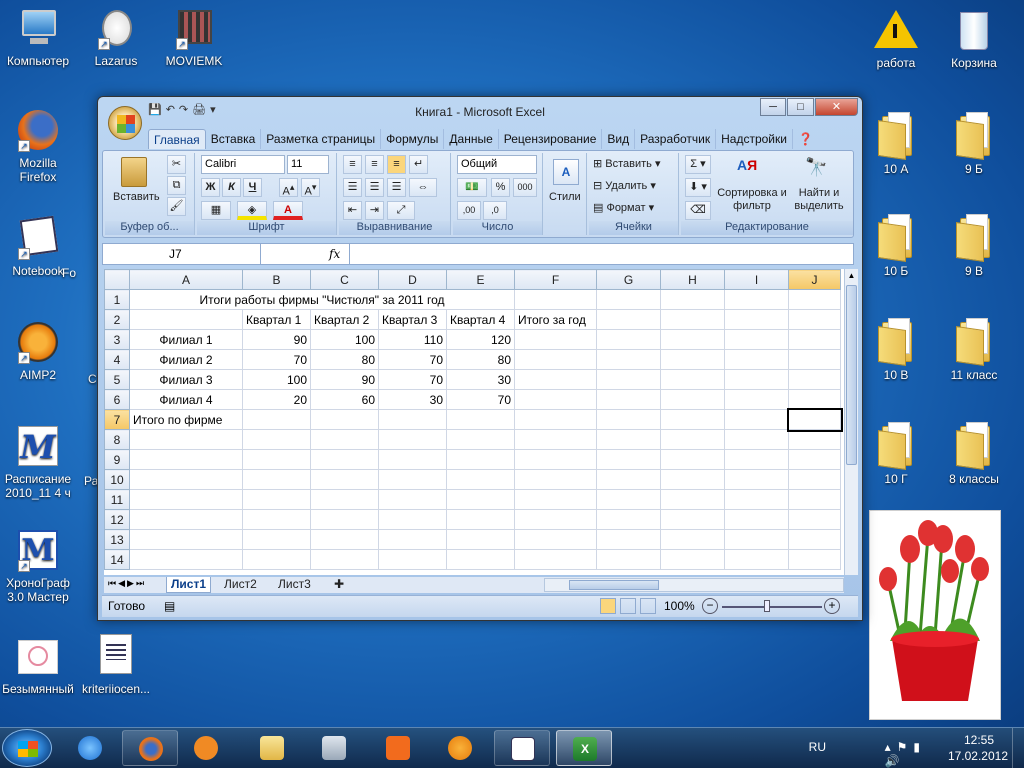 This screenshot has height=768, width=1024. What do you see at coordinates (694, 585) in the screenshot?
I see `horizontal-scrollbar` at bounding box center [694, 585].